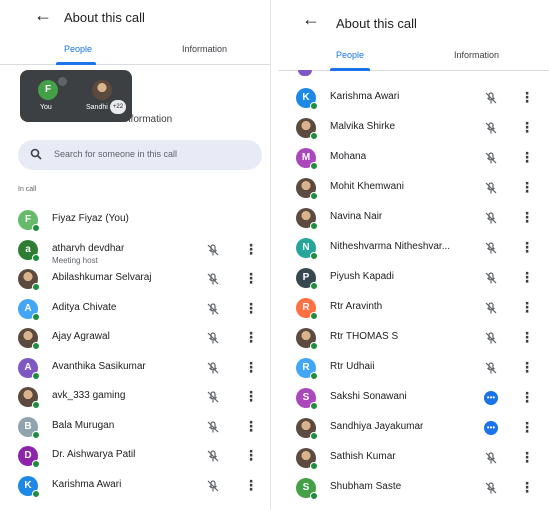 This screenshot has width=549, height=510. I want to click on popup-label: You, so click(46, 107).